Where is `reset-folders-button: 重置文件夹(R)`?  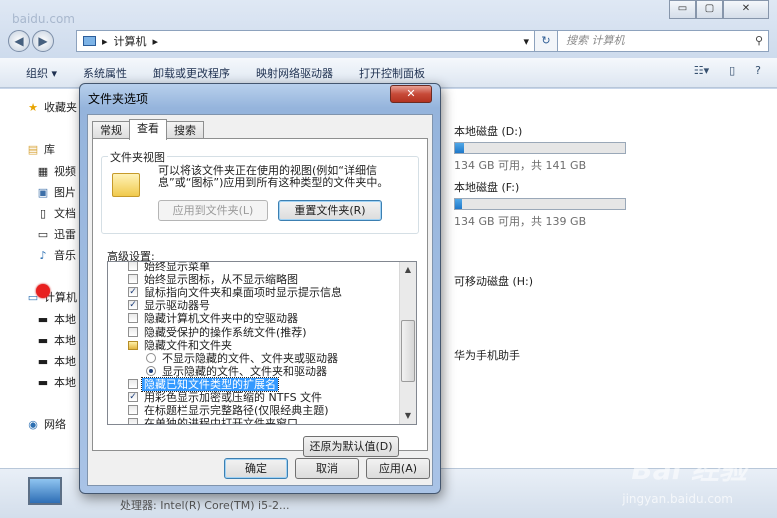
reset-folders-button: 重置文件夹(R) is located at coordinates (330, 210).